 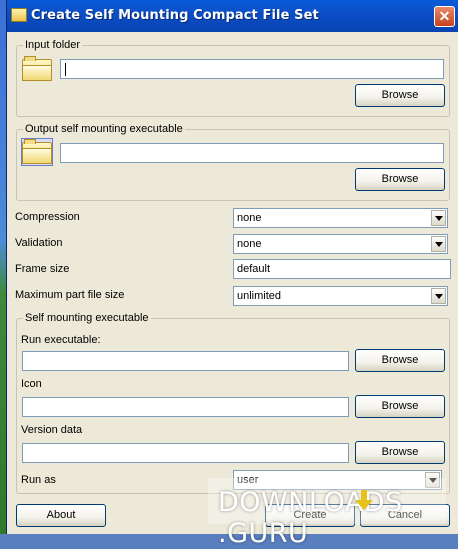 I want to click on validation-label: Validation, so click(x=39, y=243).